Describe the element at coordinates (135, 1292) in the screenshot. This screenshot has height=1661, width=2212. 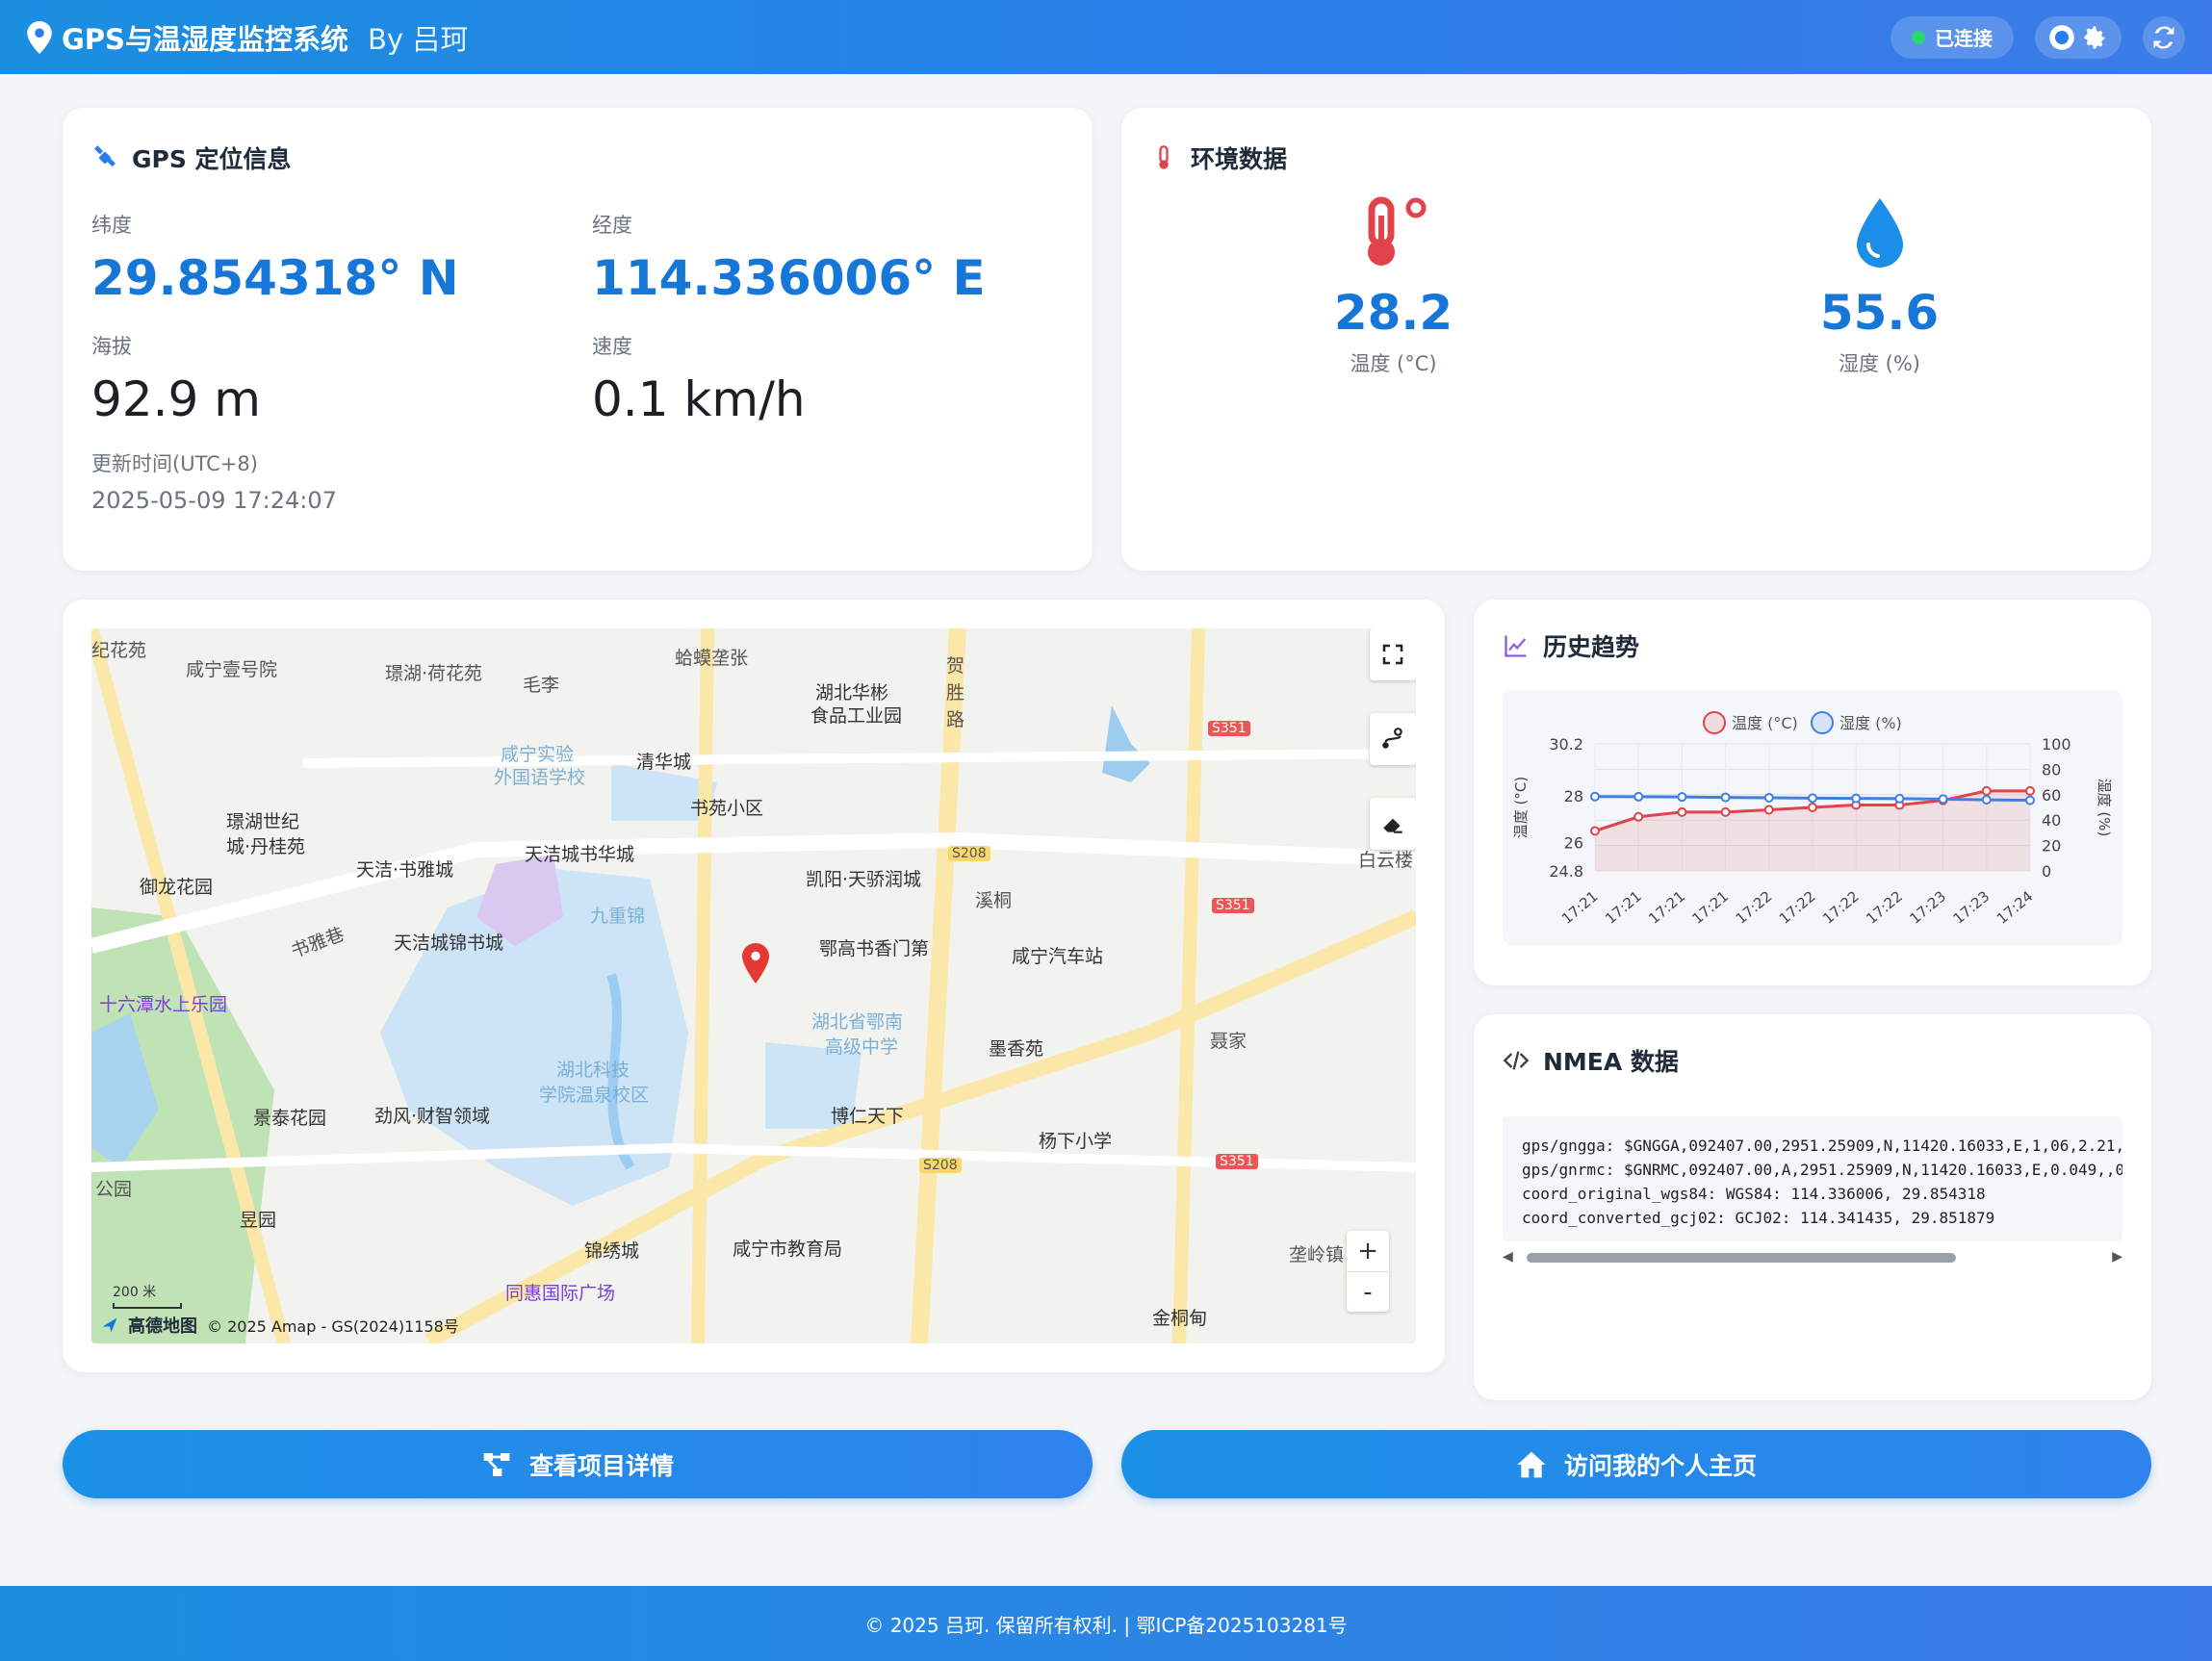
I see `scale-label: 200 米` at that location.